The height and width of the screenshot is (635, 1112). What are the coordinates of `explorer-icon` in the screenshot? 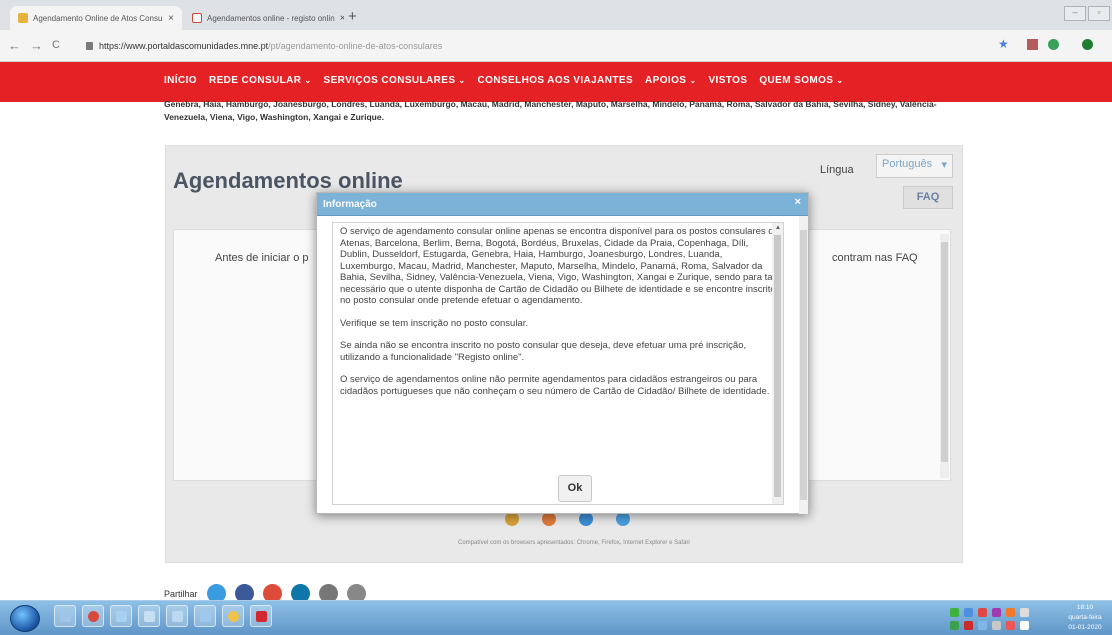 It's located at (65, 616).